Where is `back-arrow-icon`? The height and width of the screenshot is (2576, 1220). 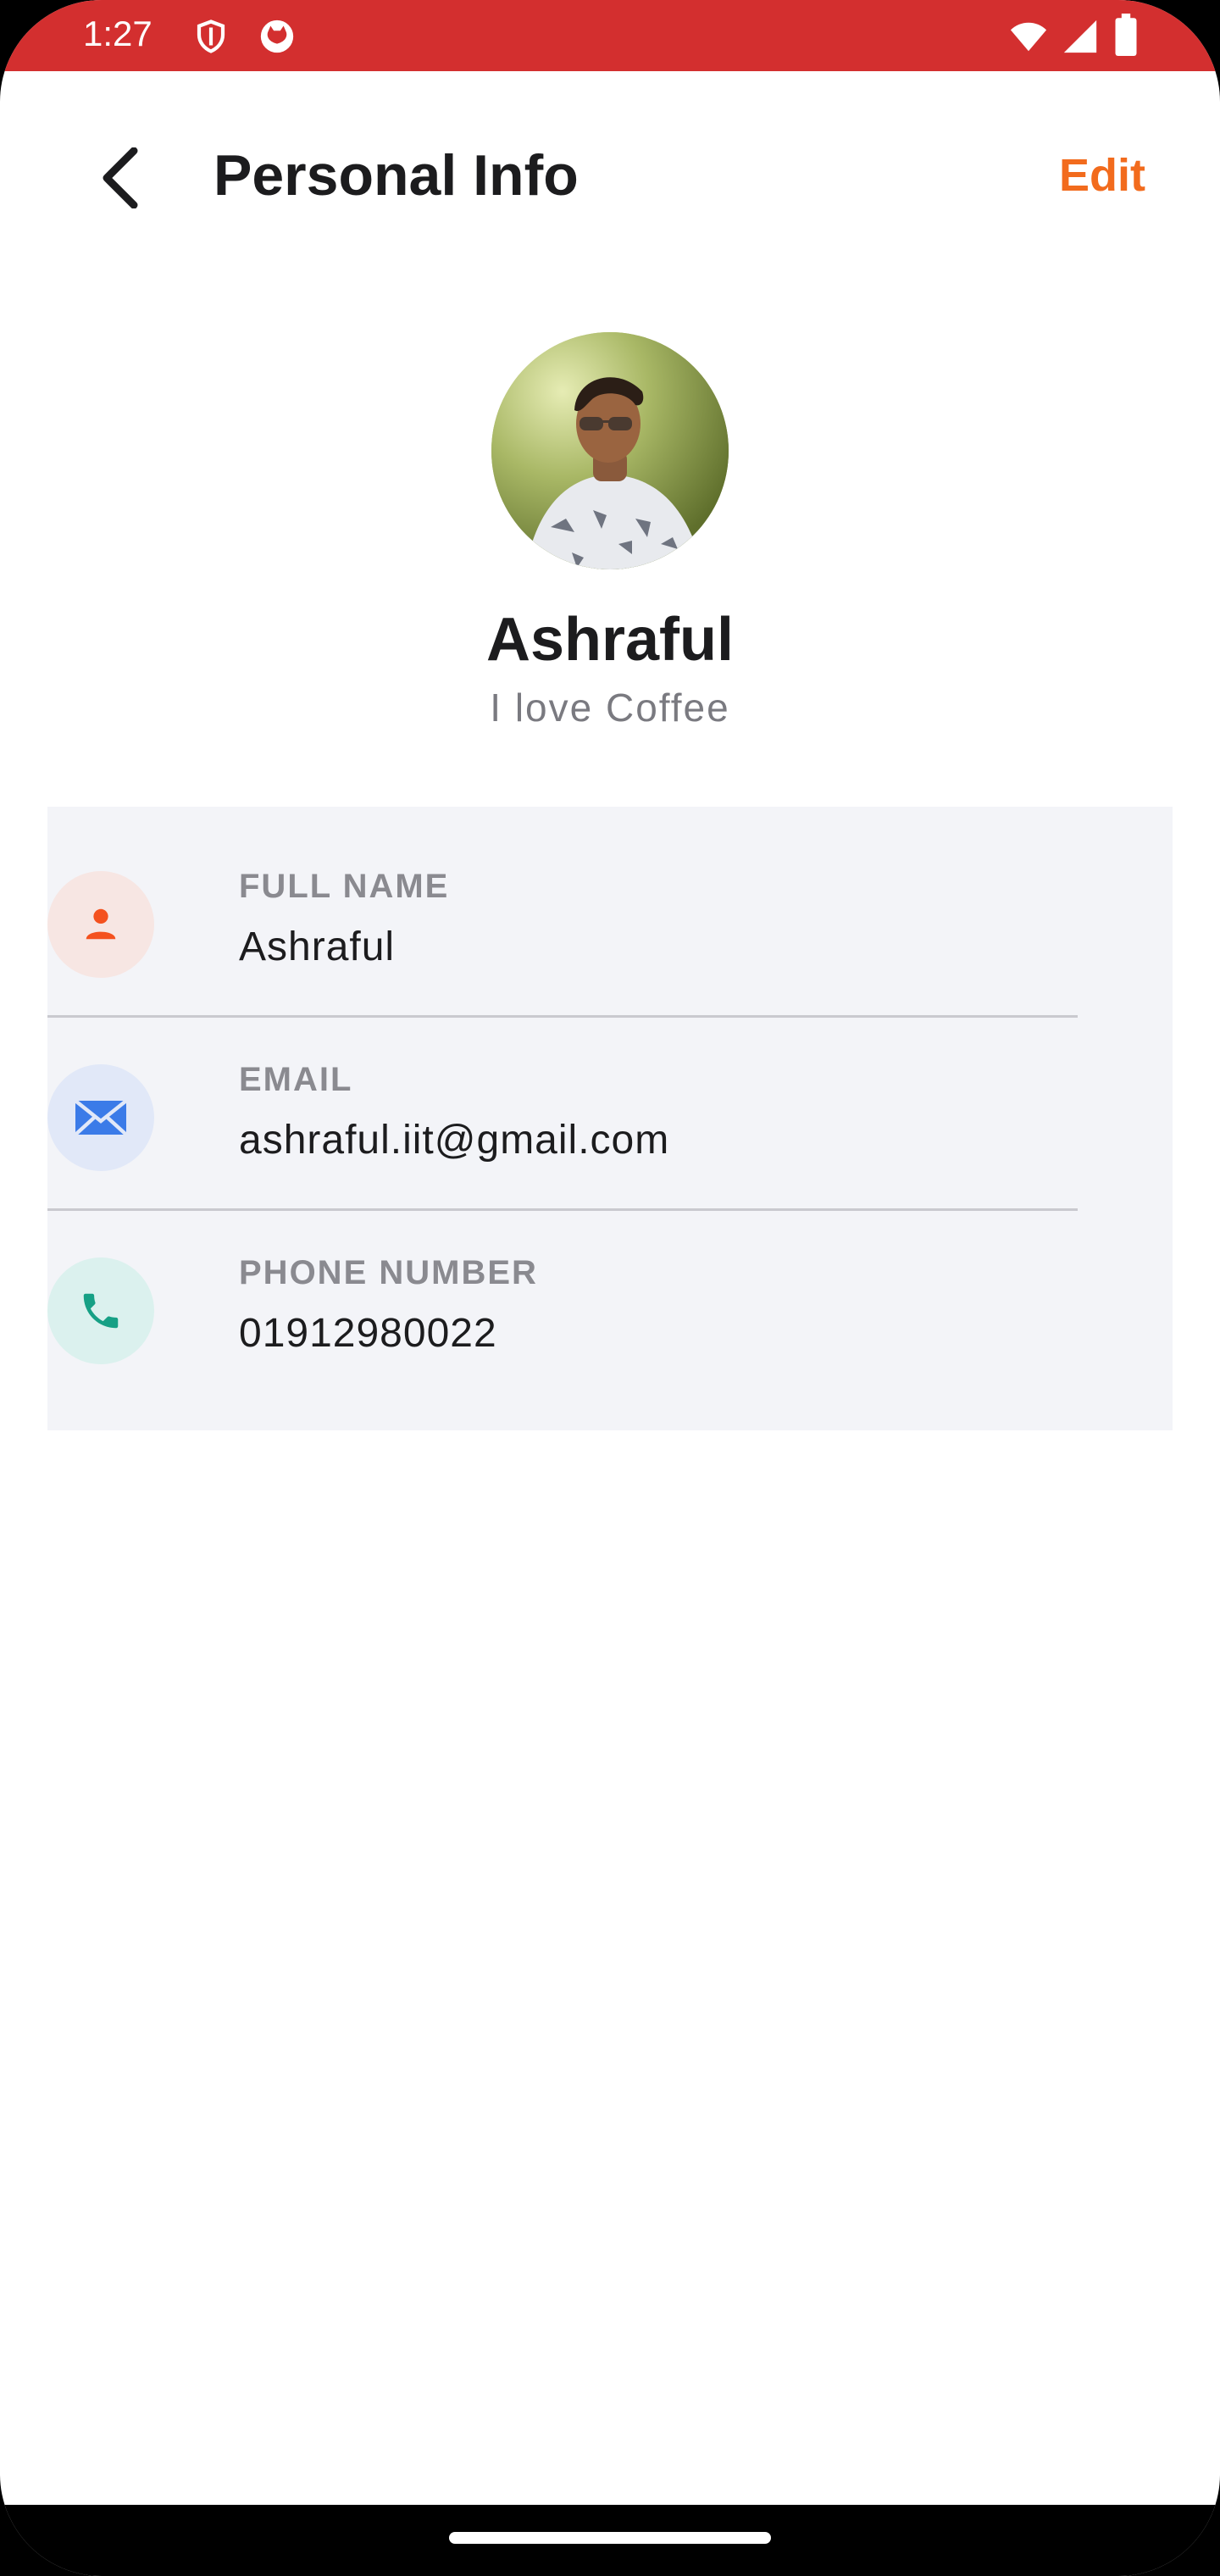 back-arrow-icon is located at coordinates (120, 177).